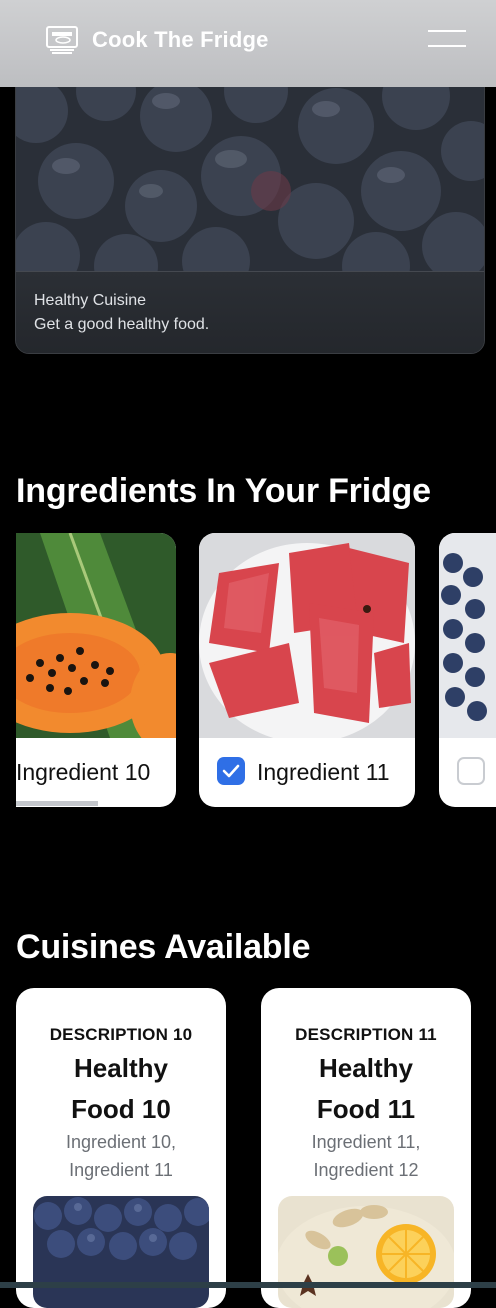 The image size is (496, 1308). Describe the element at coordinates (163, 947) in the screenshot. I see `cuisines-section-title: Cuisines Available` at that location.